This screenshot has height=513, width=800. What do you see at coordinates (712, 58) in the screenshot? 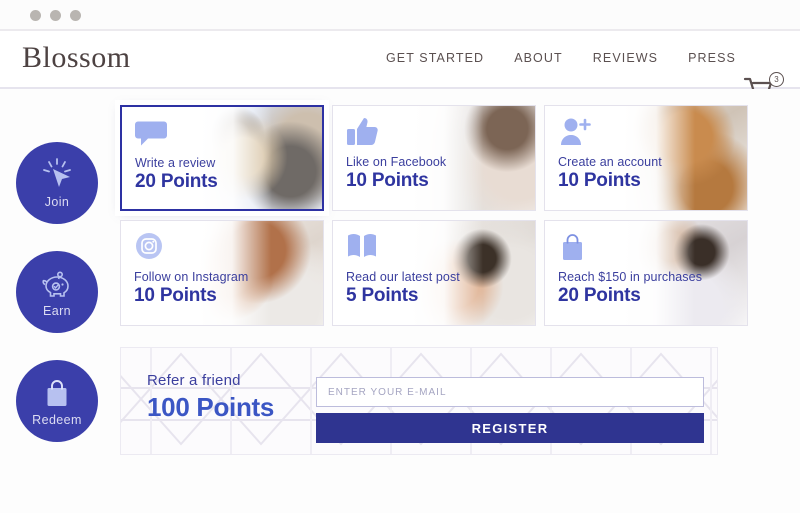
I see `nav-item-press: PRESS` at bounding box center [712, 58].